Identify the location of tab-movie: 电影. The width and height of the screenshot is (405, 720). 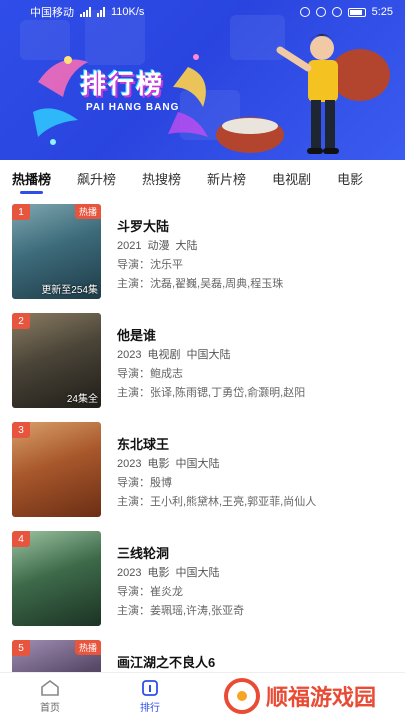
(350, 178).